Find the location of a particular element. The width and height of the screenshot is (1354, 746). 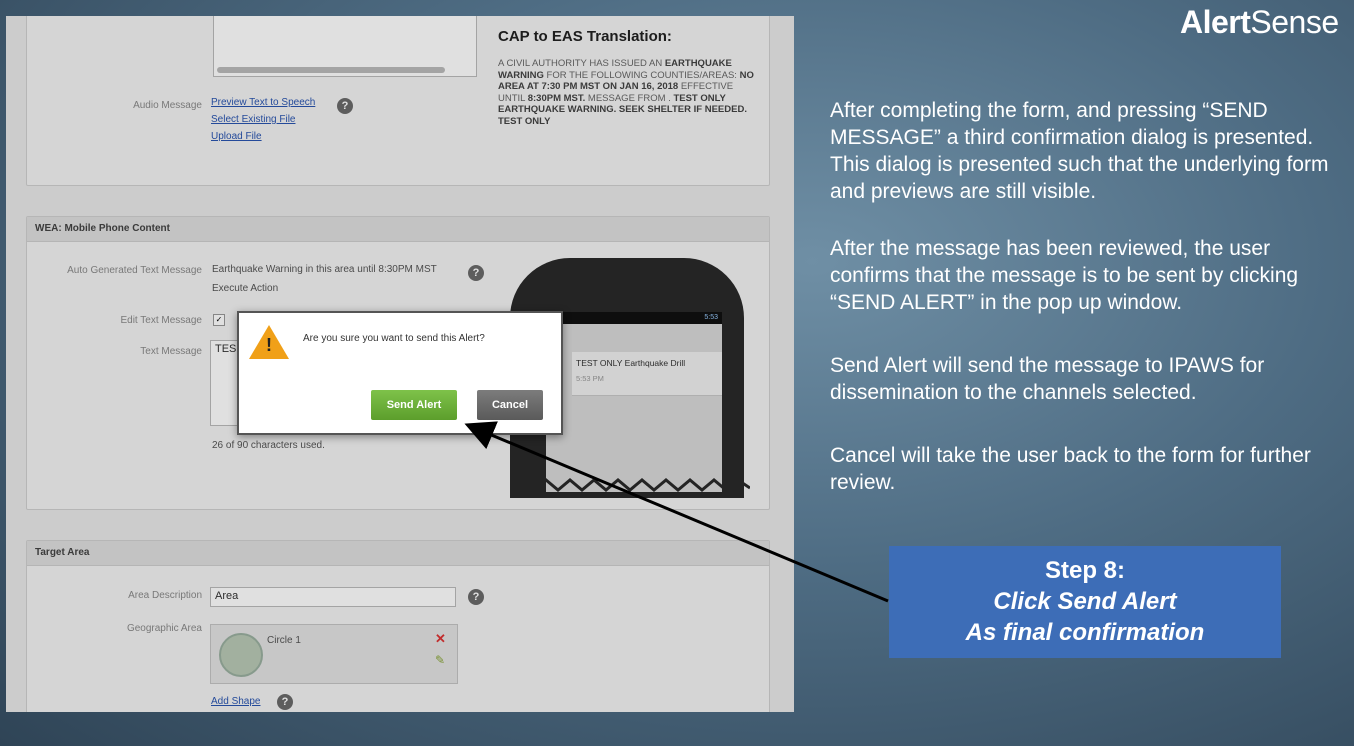

alertsense-logo: AlertSense is located at coordinates (1259, 22).